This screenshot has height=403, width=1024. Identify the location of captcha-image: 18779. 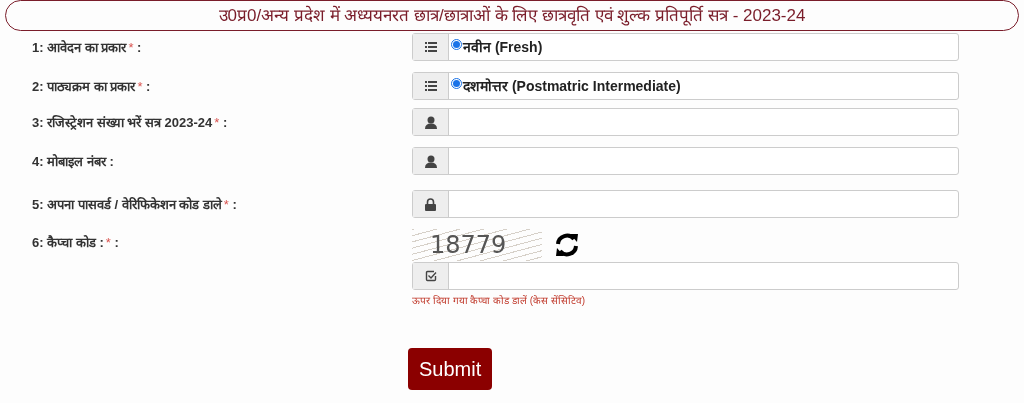
(477, 245).